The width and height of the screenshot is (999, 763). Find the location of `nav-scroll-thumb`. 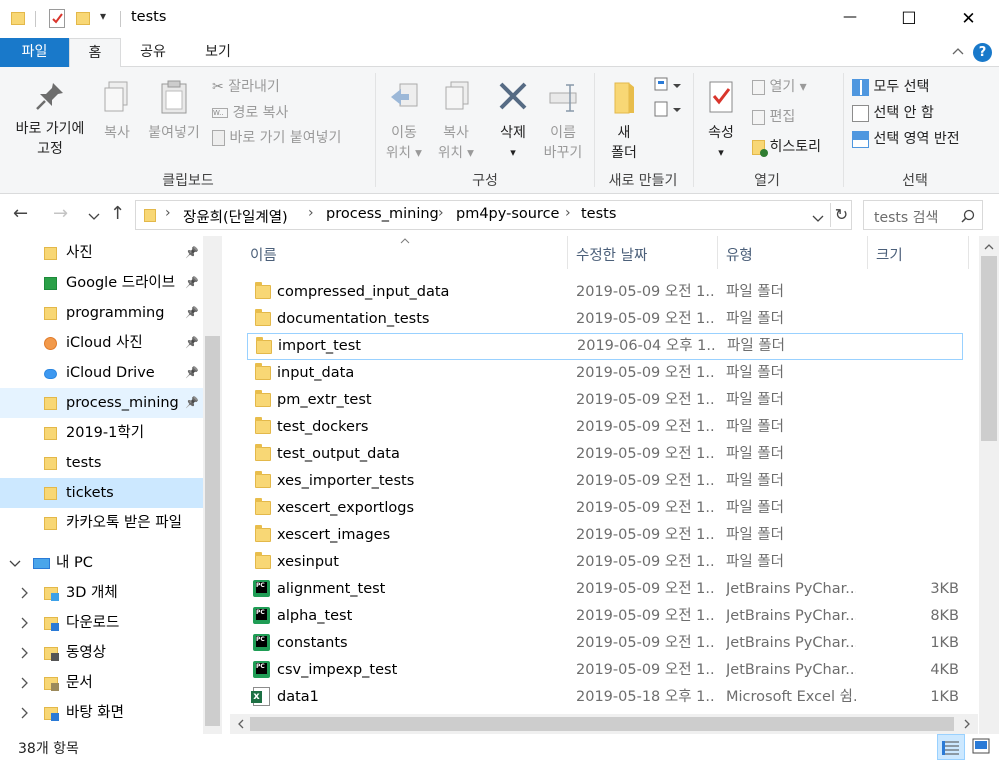

nav-scroll-thumb is located at coordinates (212, 531).